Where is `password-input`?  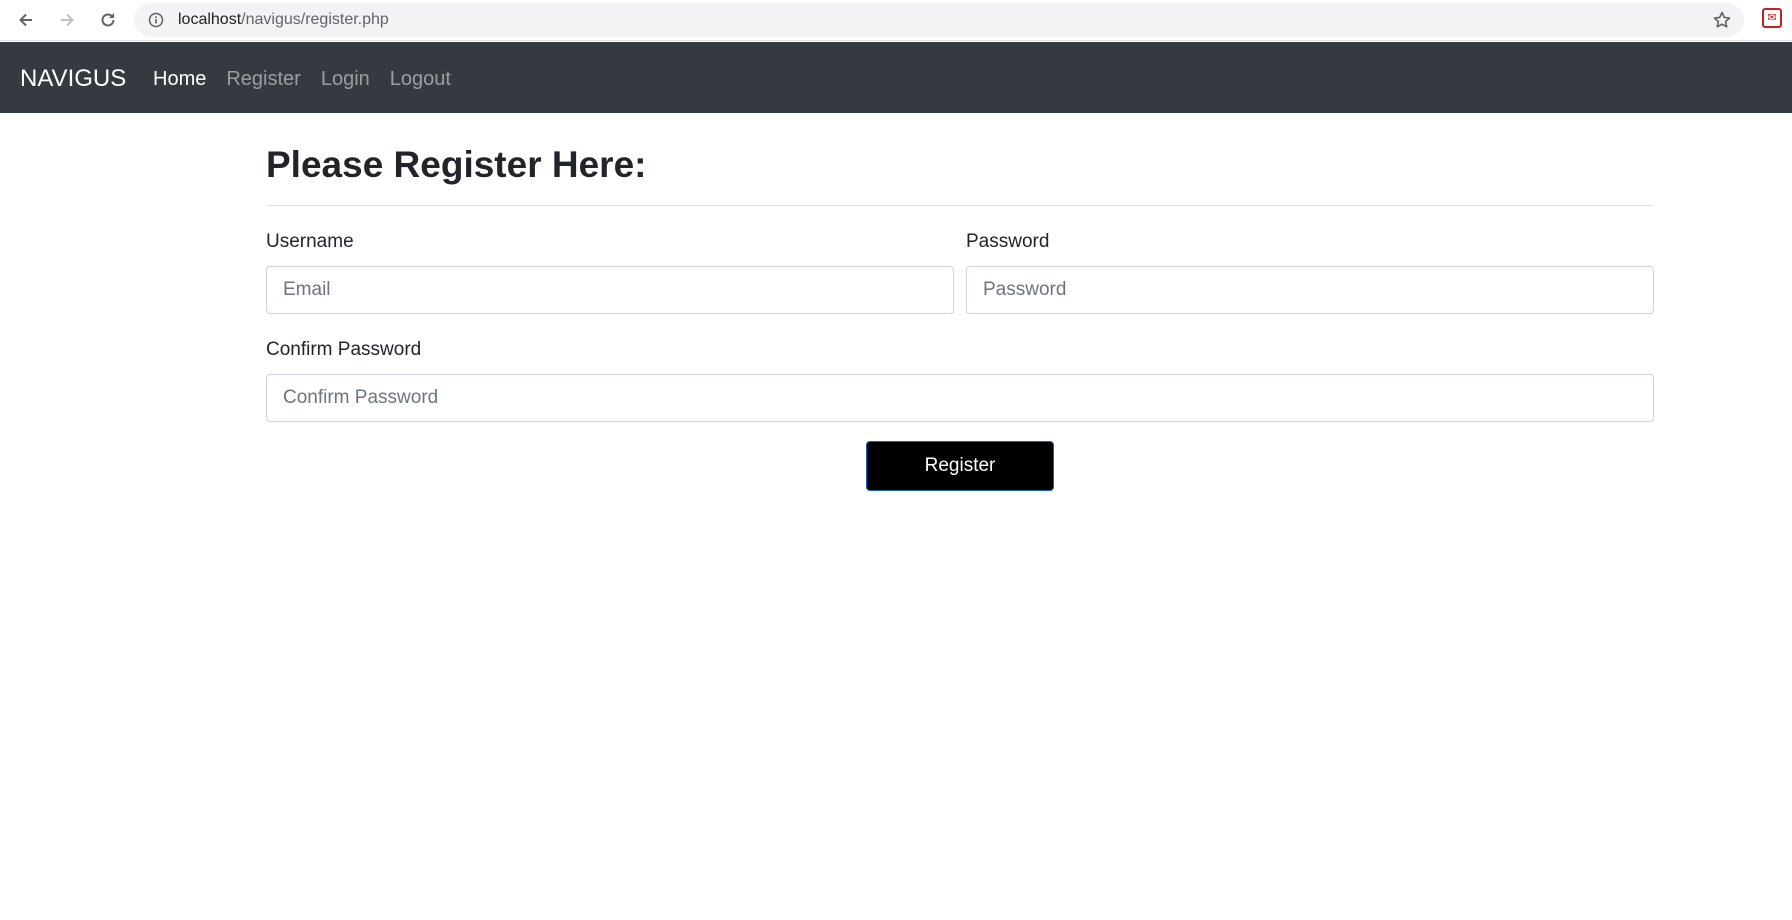
password-input is located at coordinates (1310, 290).